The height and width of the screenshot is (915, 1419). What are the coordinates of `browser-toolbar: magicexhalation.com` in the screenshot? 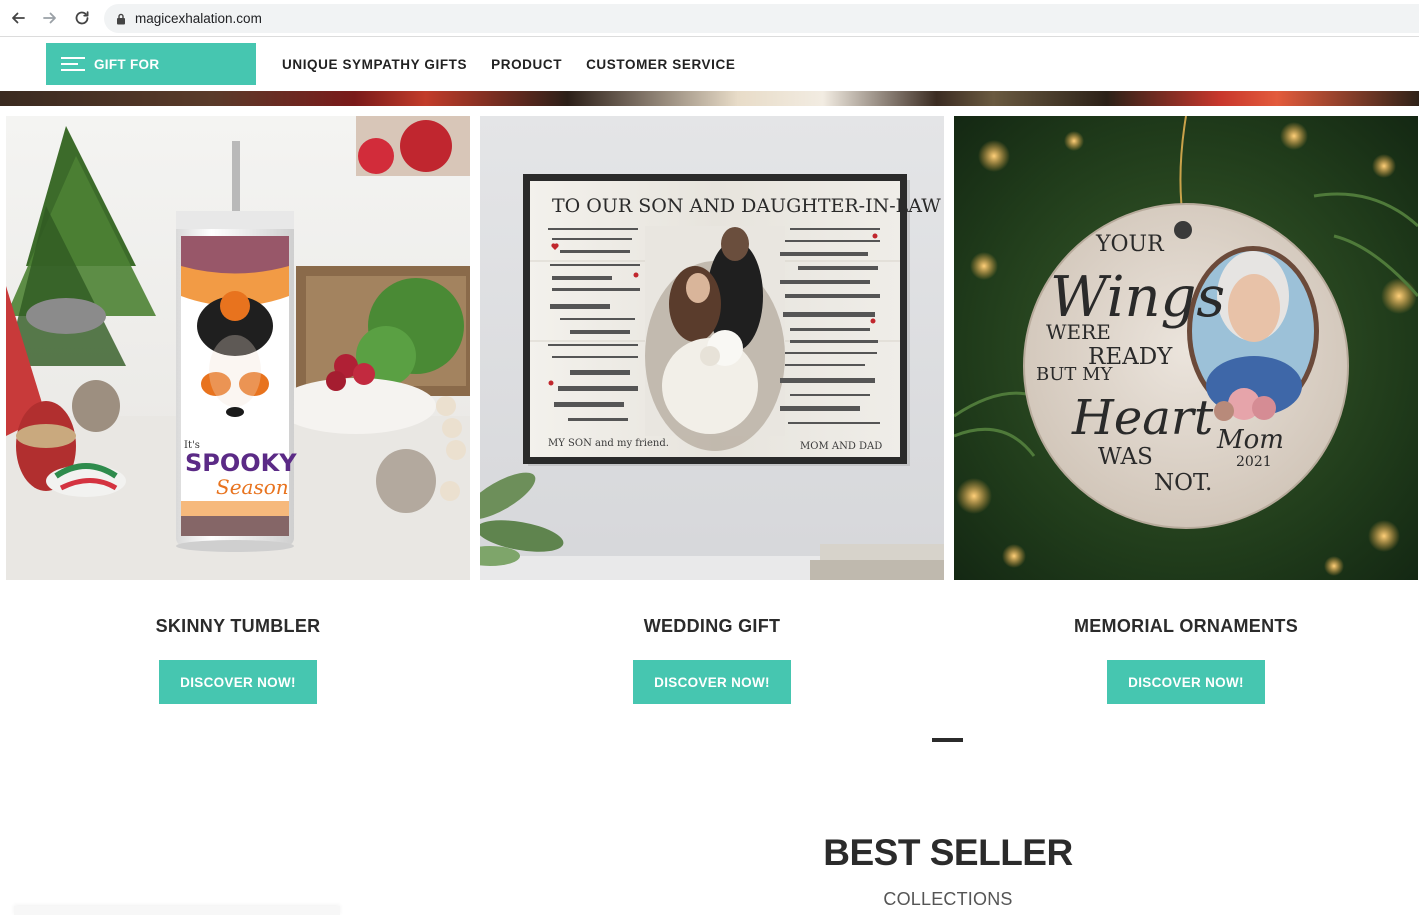 It's located at (709, 18).